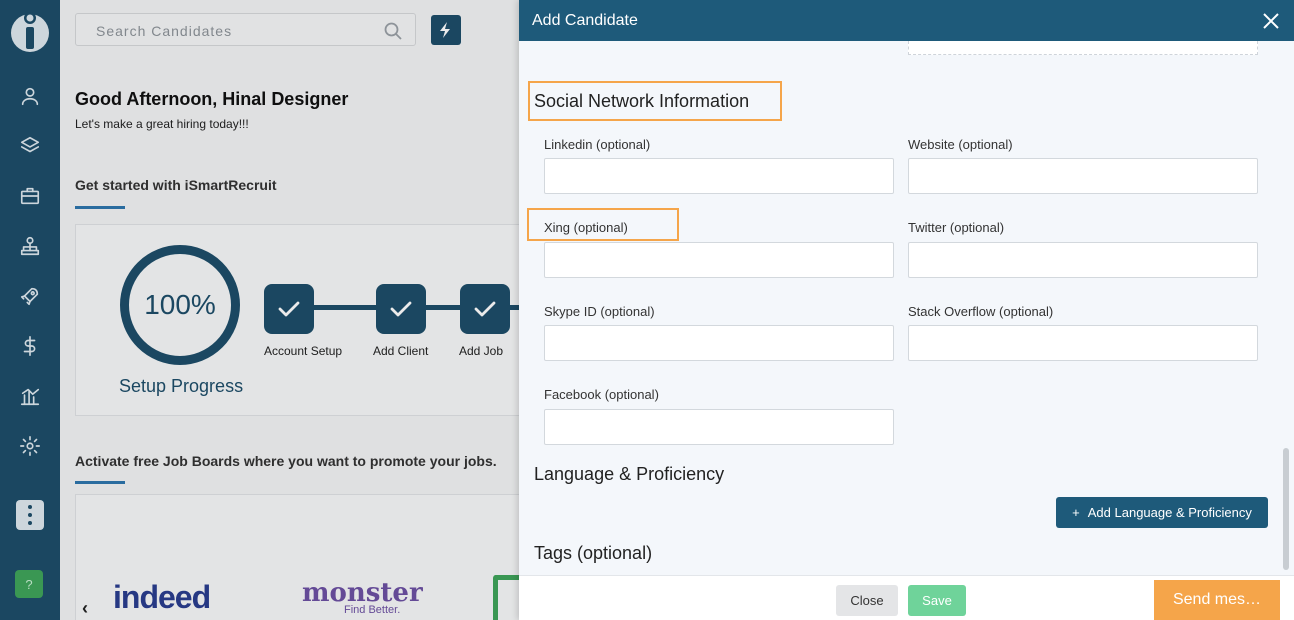  What do you see at coordinates (1083, 48) in the screenshot?
I see `upload-dropzone` at bounding box center [1083, 48].